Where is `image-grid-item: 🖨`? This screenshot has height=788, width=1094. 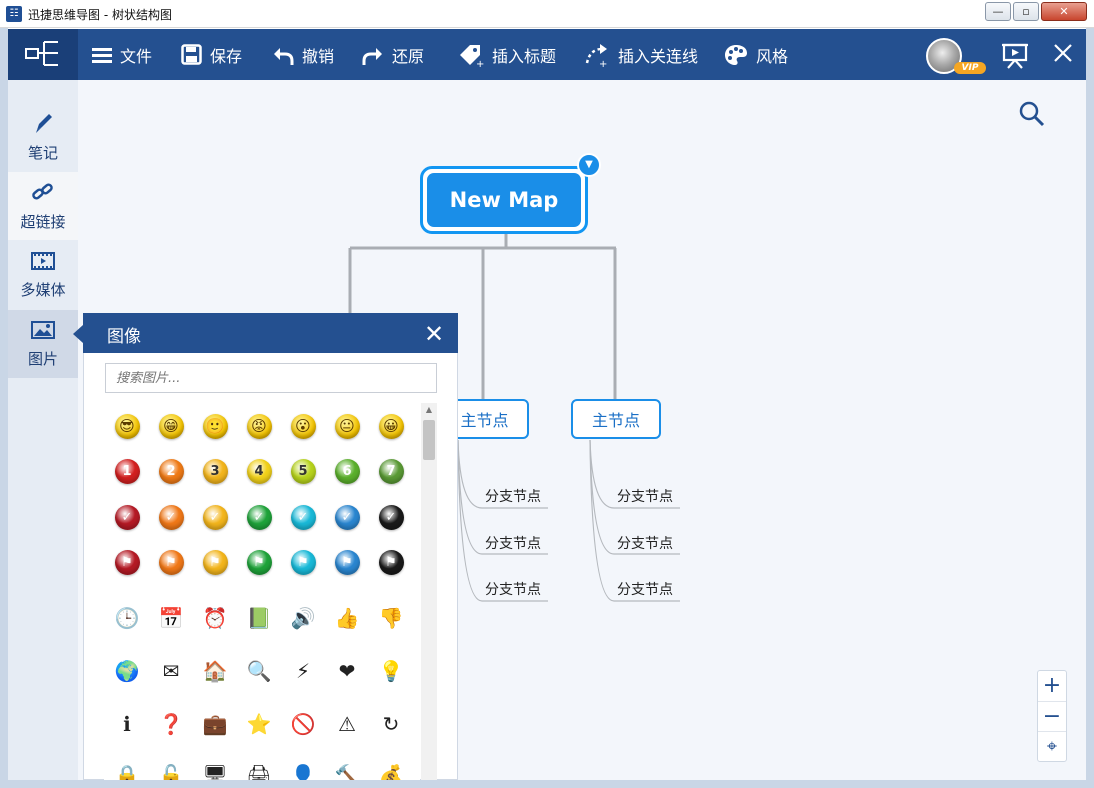 image-grid-item: 🖨 is located at coordinates (259, 766).